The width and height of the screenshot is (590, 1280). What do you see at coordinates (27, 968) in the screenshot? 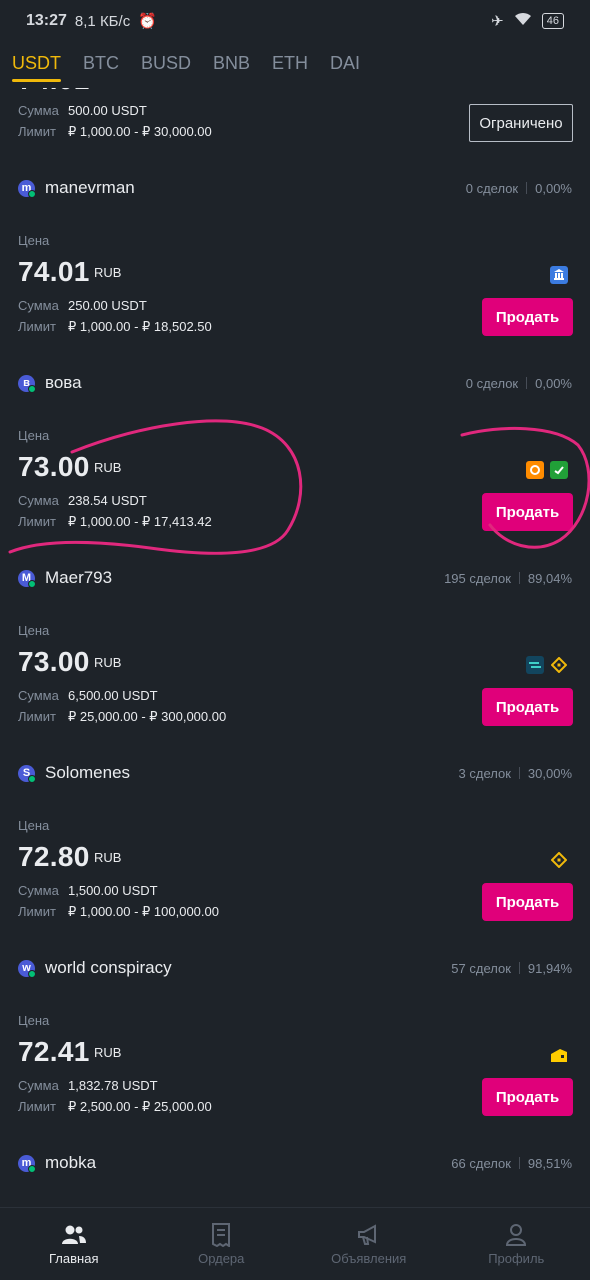
I see `trader-avatar: w` at bounding box center [27, 968].